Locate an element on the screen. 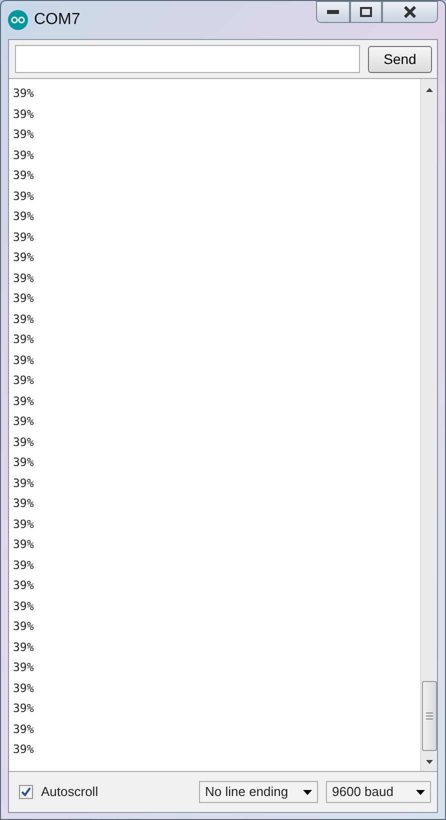 The height and width of the screenshot is (820, 446). minimize-icon is located at coordinates (333, 12).